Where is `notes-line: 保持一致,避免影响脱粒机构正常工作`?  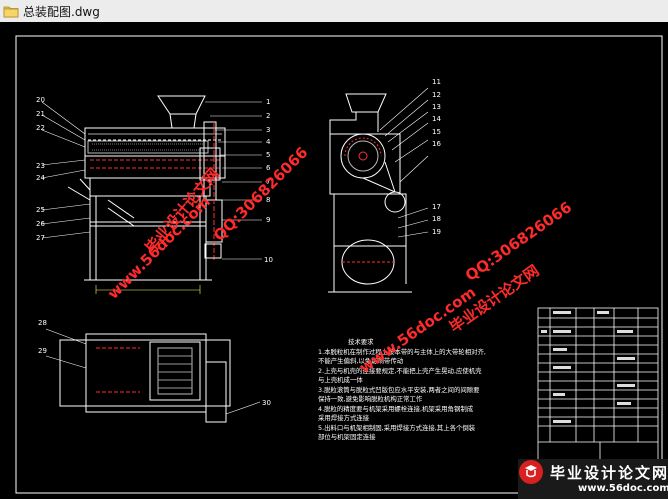
notes-line: 保持一致,避免影响脱粒机构正常工作 is located at coordinates (370, 399).